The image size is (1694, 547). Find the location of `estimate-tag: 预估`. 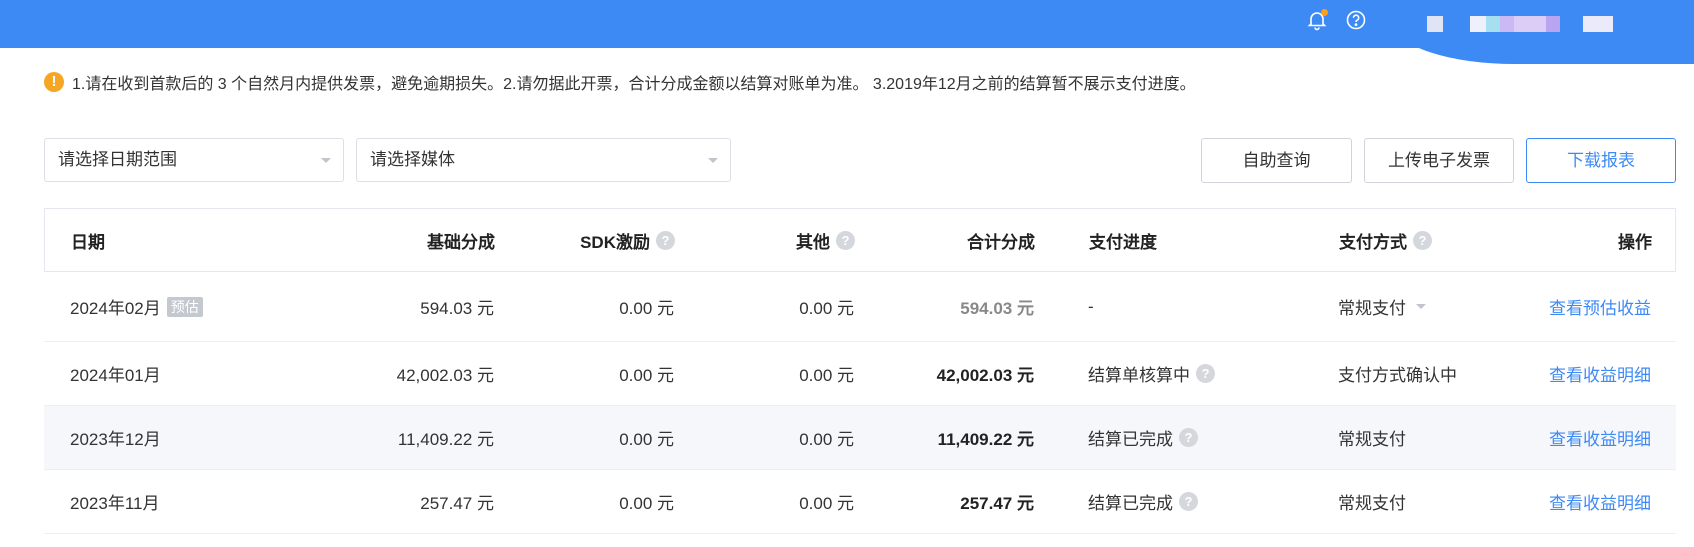

estimate-tag: 预估 is located at coordinates (184, 306).